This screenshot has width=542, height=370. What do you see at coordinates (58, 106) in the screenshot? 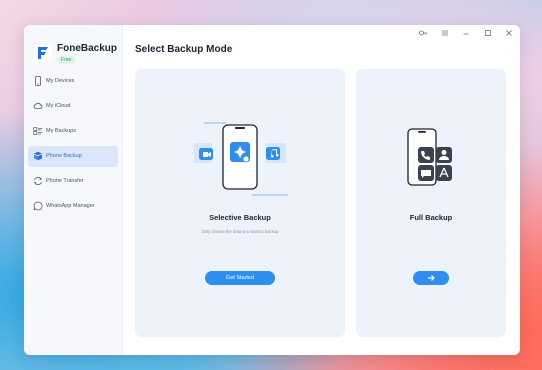
I see `sidebar-item-label: My iCloud` at bounding box center [58, 106].